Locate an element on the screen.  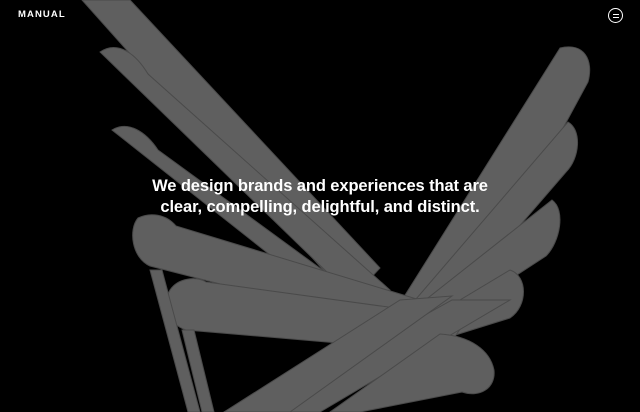
menu-icon is located at coordinates (615, 15).